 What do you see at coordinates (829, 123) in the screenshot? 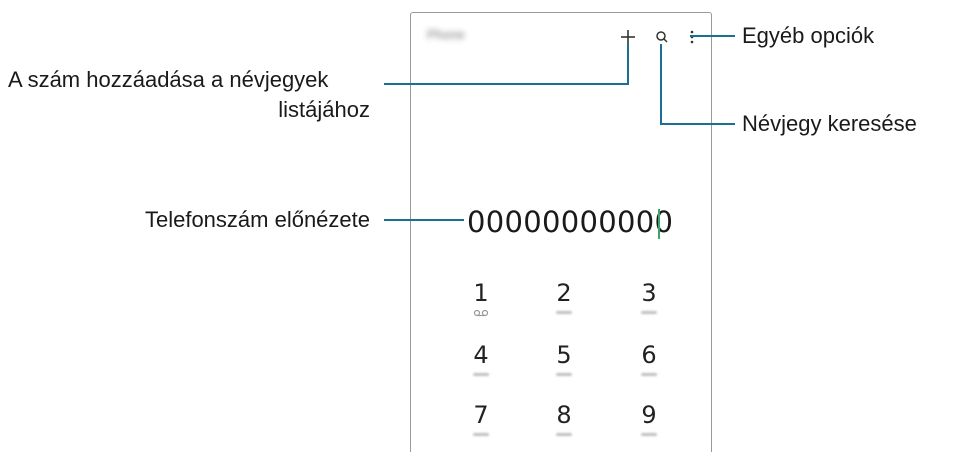
I see `label-search-contact: Névjegy keresése` at bounding box center [829, 123].